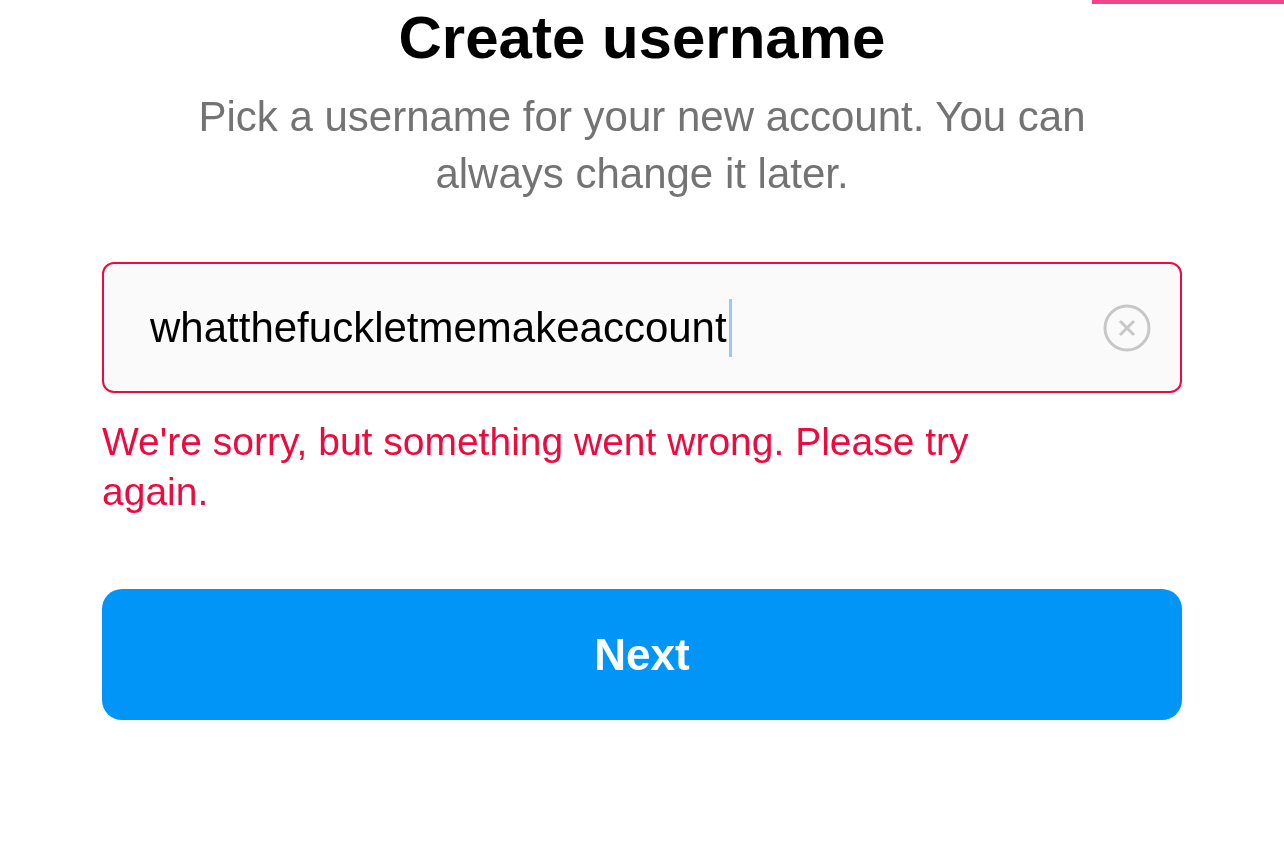 The width and height of the screenshot is (1284, 852). I want to click on subtitle: Pick a username for your new account. You can always change it later., so click(642, 145).